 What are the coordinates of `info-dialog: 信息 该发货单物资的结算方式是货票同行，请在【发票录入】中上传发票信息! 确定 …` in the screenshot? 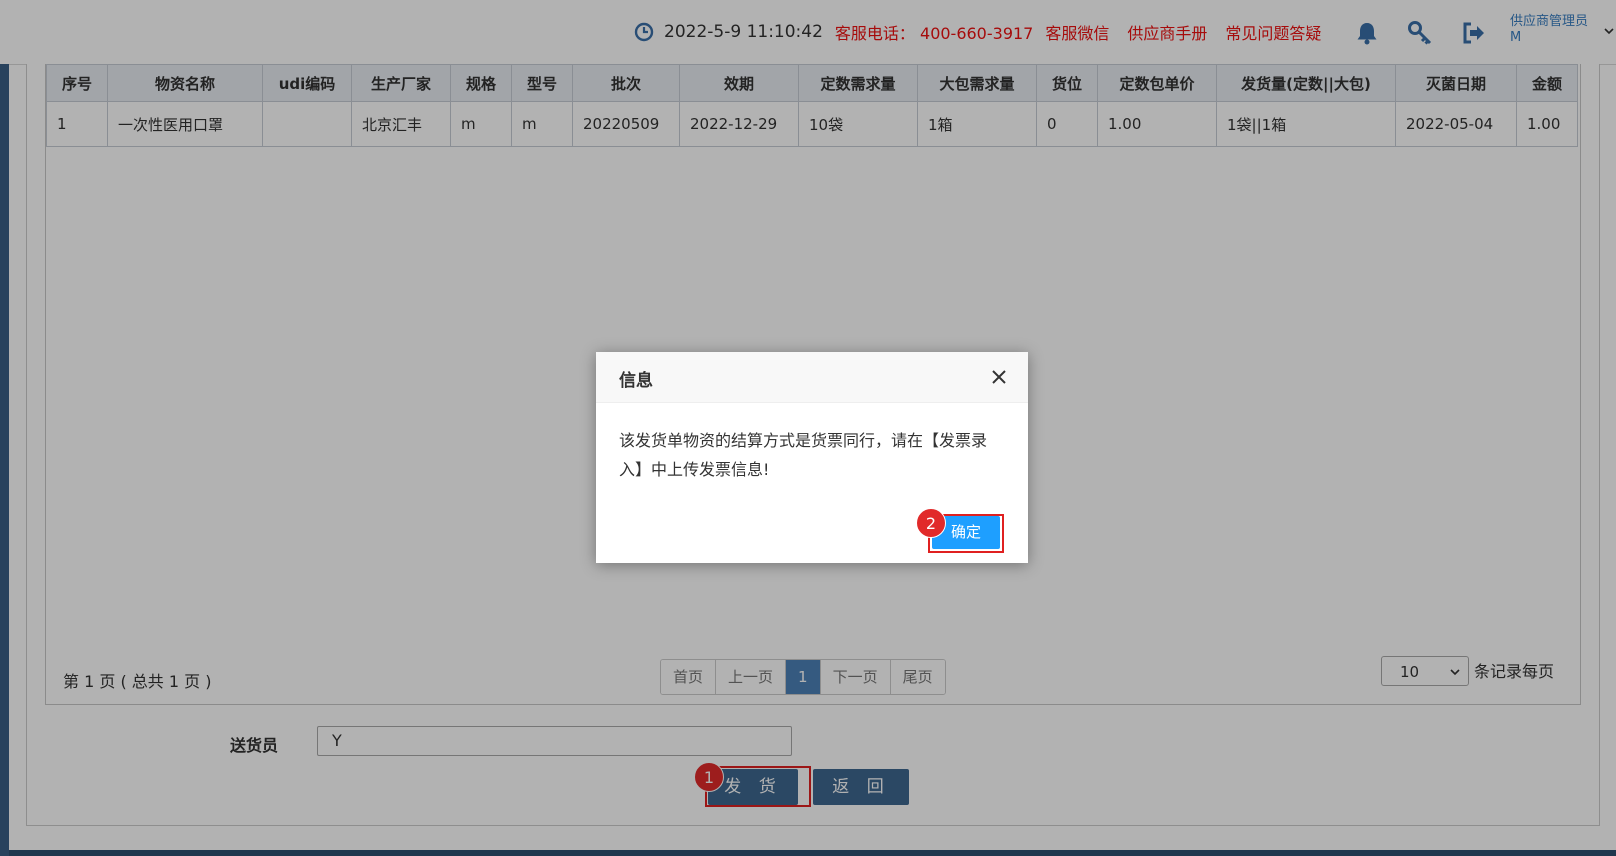 It's located at (812, 457).